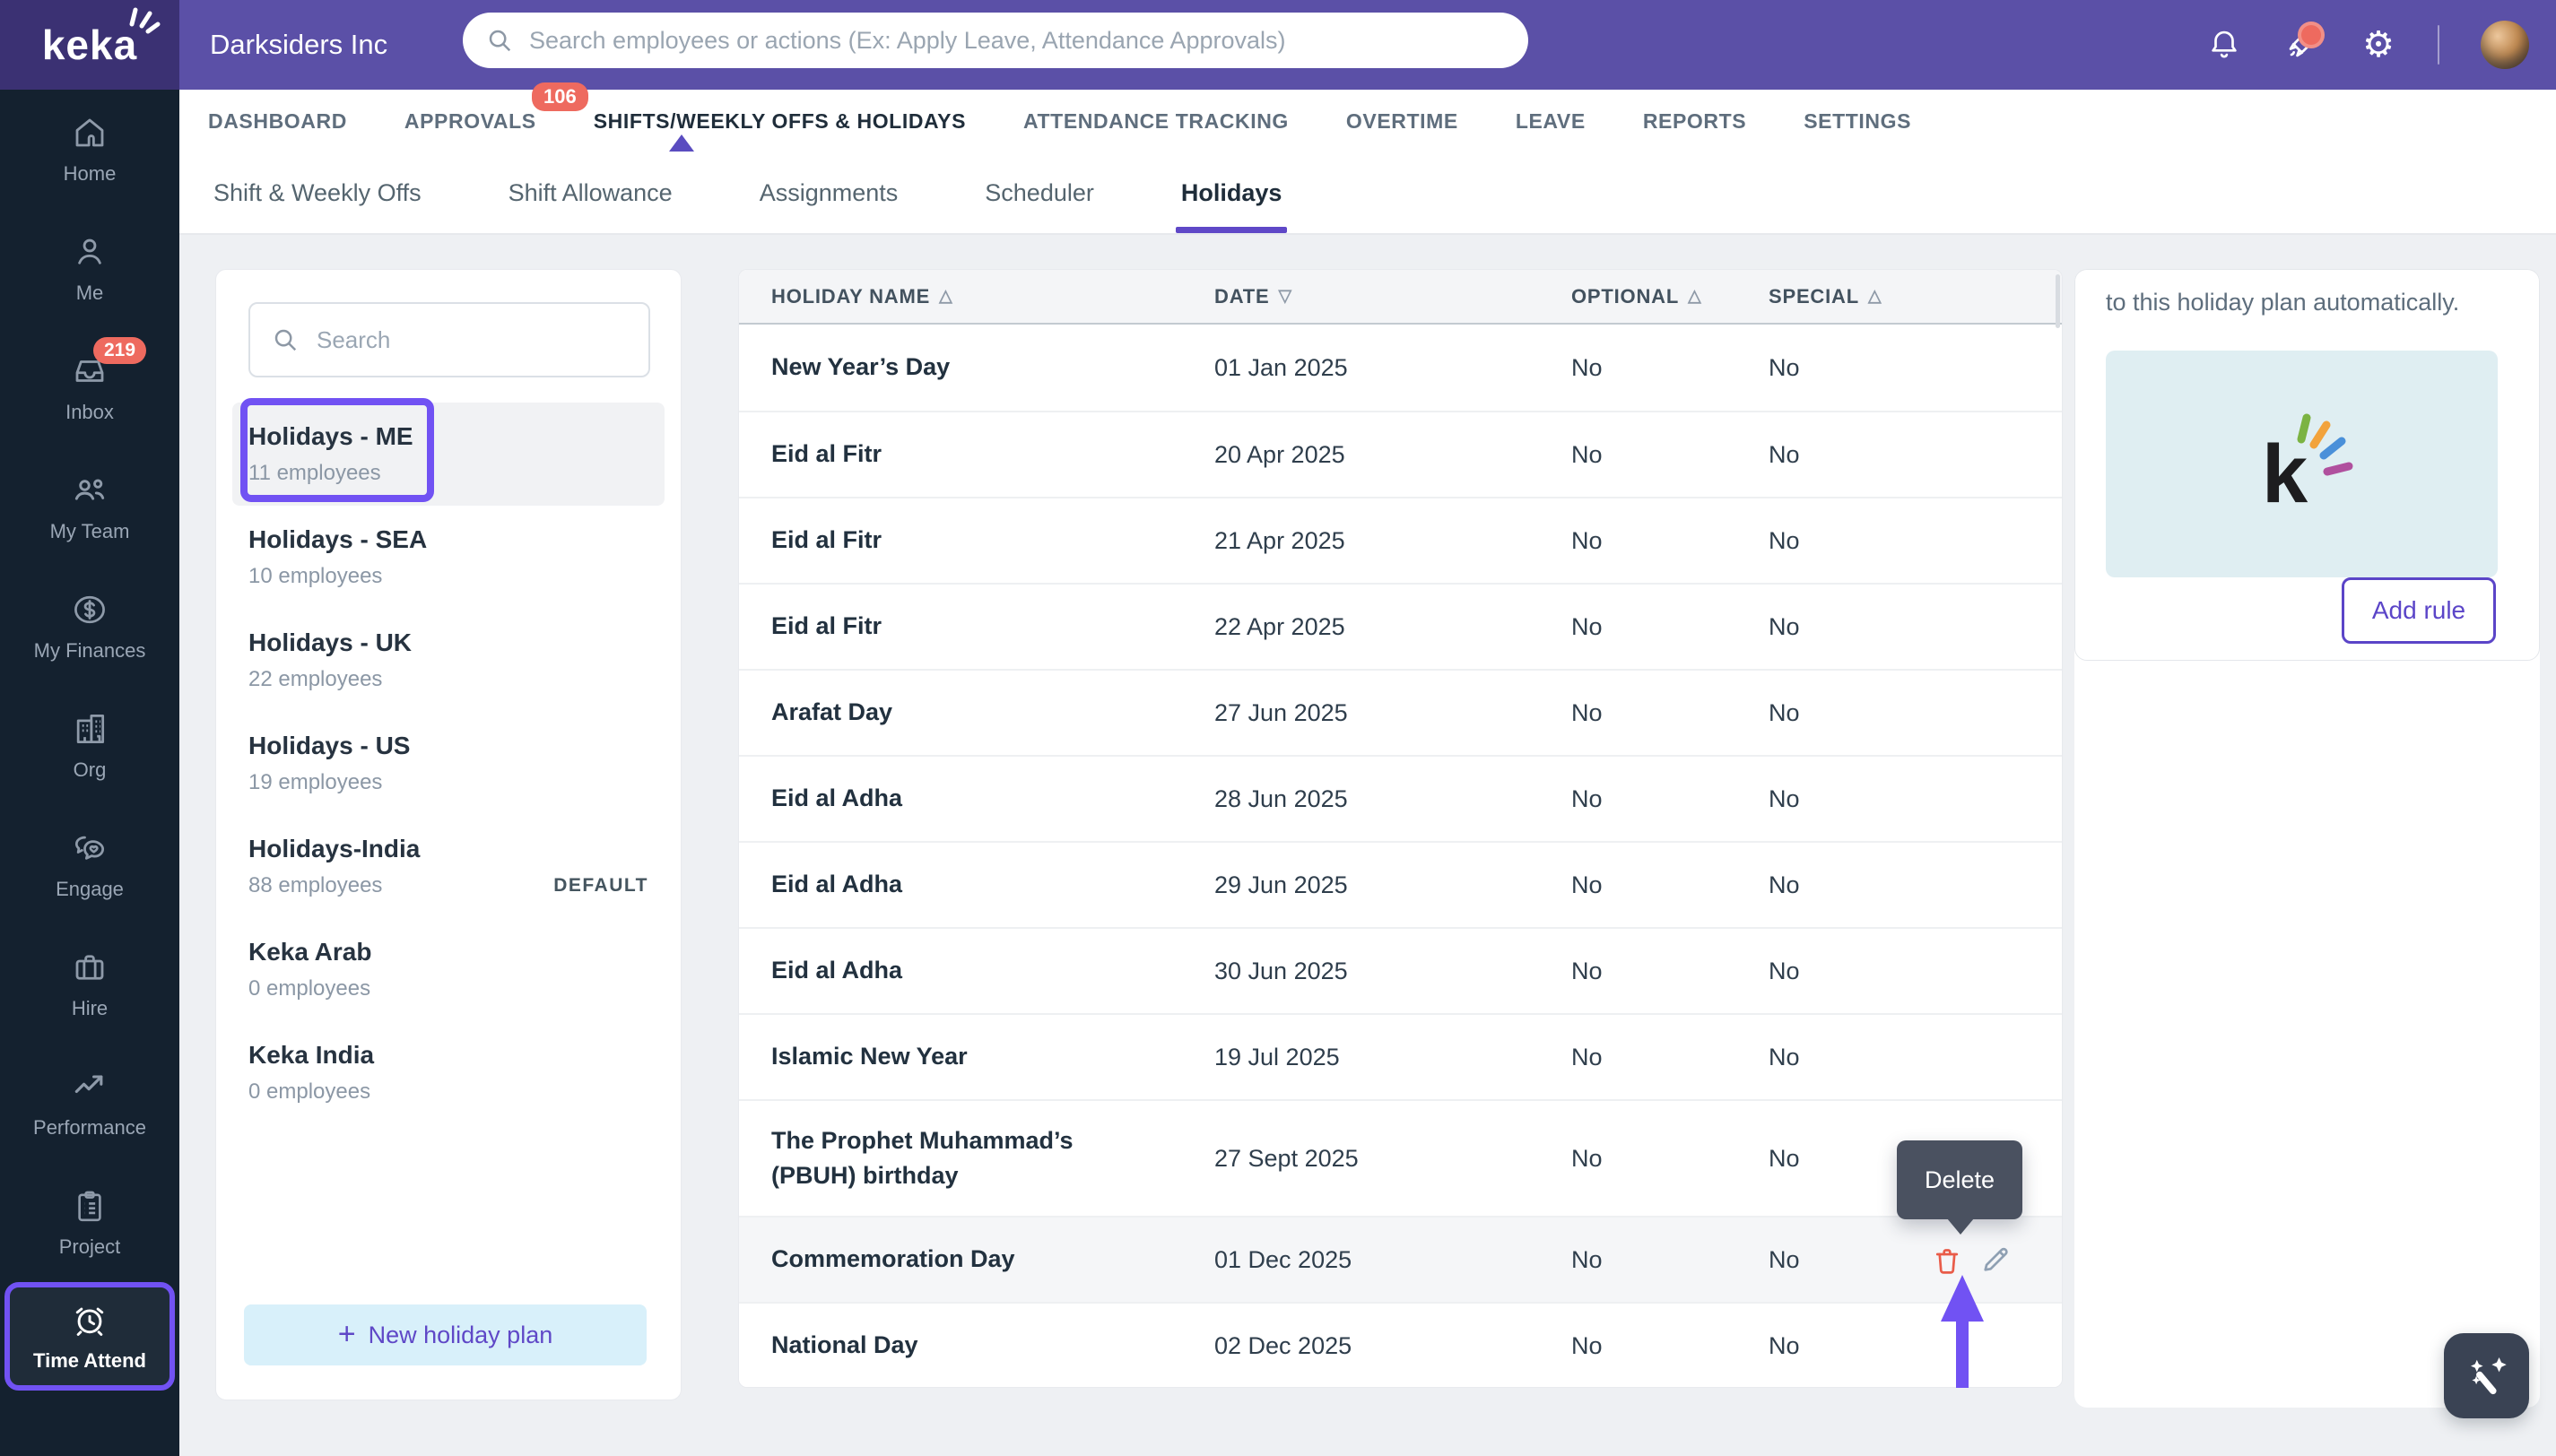  I want to click on sidebar-item: Hire, so click(89, 984).